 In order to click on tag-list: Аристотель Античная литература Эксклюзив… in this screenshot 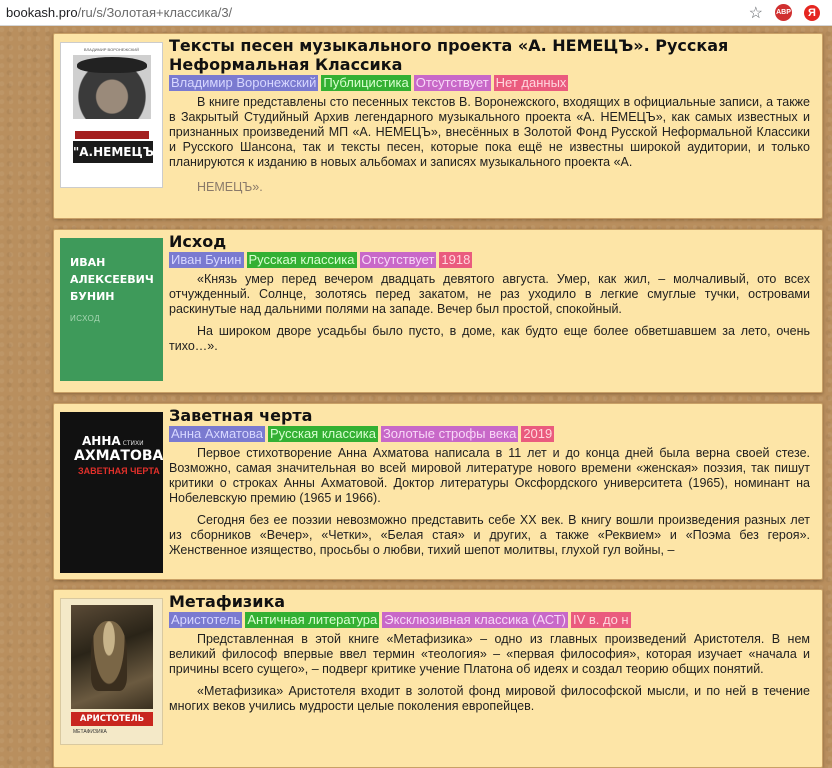, I will do `click(489, 620)`.